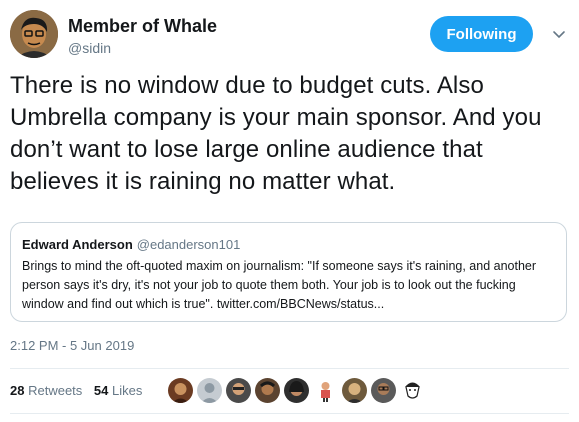 The width and height of the screenshot is (579, 422). Describe the element at coordinates (72, 345) in the screenshot. I see `tweet-timestamp: 2:12 PM - 5 Jun 2019` at that location.